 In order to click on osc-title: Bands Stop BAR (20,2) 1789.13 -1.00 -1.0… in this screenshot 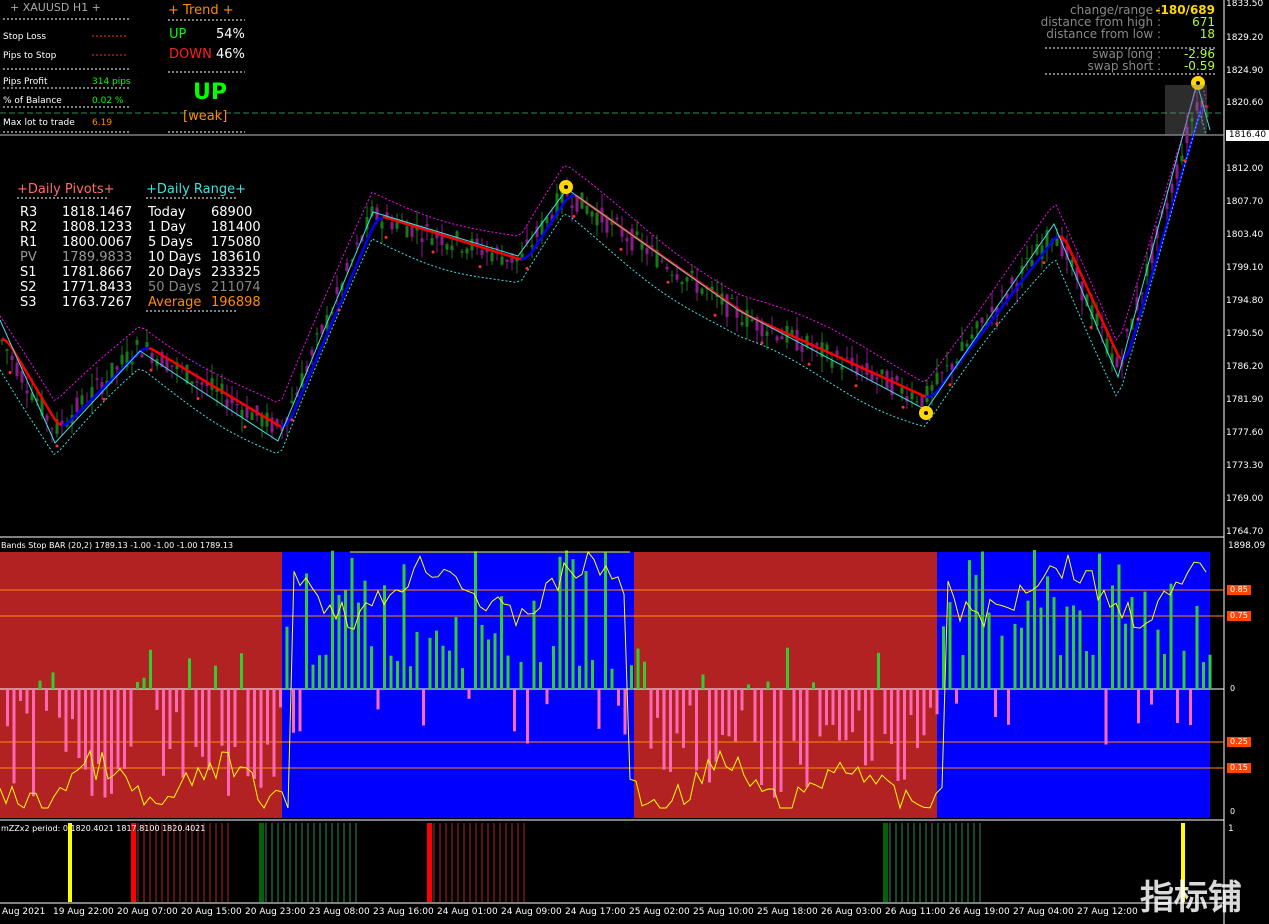, I will do `click(117, 545)`.